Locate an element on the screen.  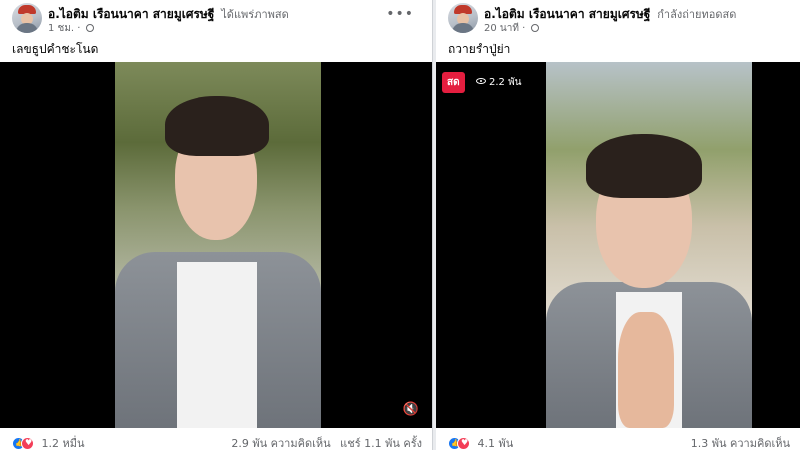
viewer-count: 2.2 พัน is located at coordinates (499, 82).